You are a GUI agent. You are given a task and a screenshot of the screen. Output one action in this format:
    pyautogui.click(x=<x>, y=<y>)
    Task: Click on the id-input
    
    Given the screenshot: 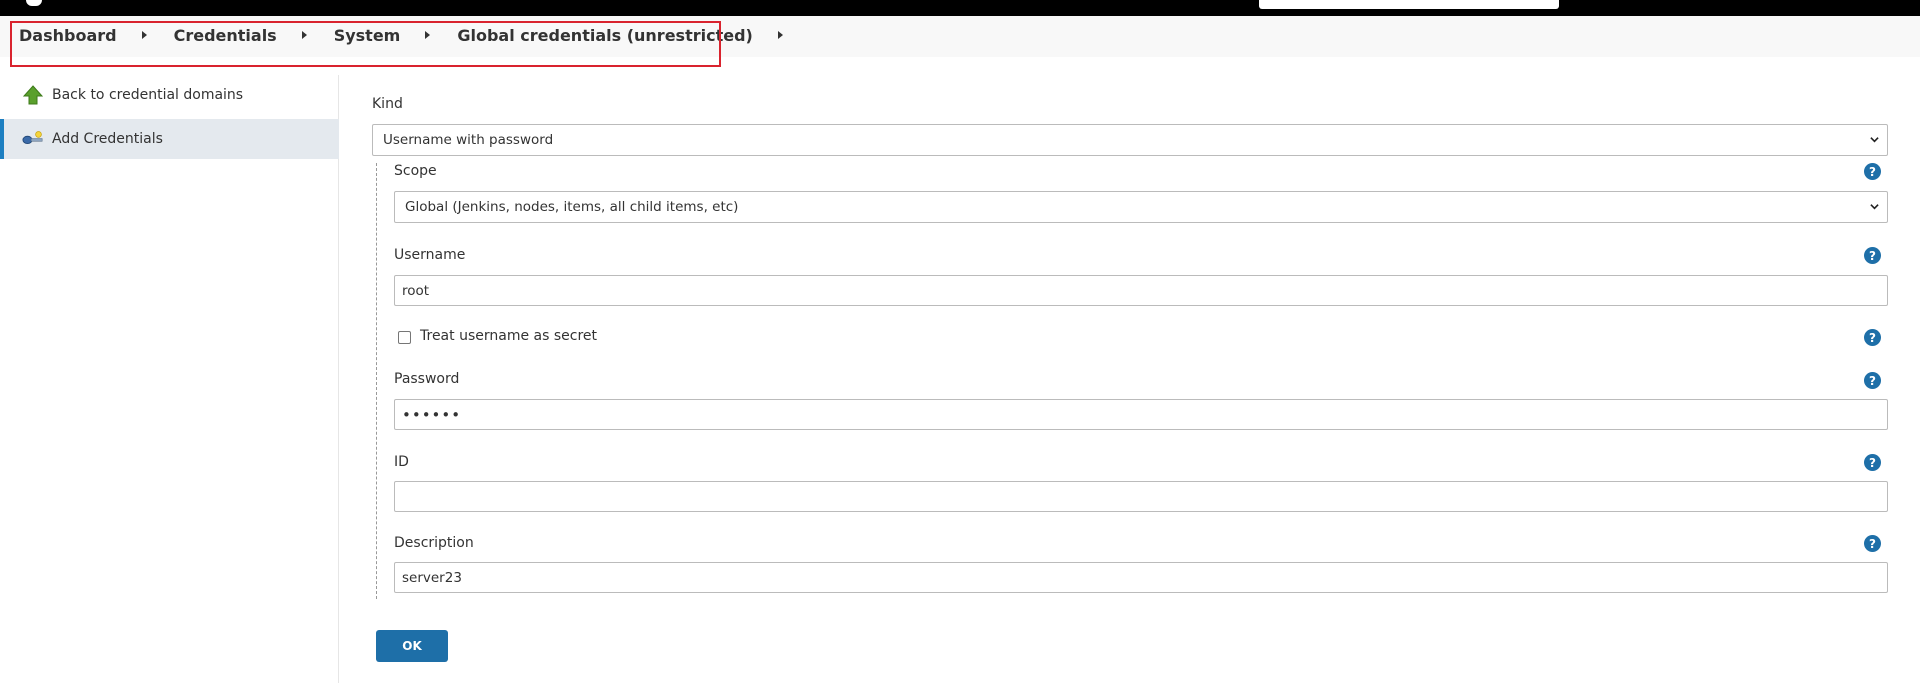 What is the action you would take?
    pyautogui.click(x=1141, y=496)
    